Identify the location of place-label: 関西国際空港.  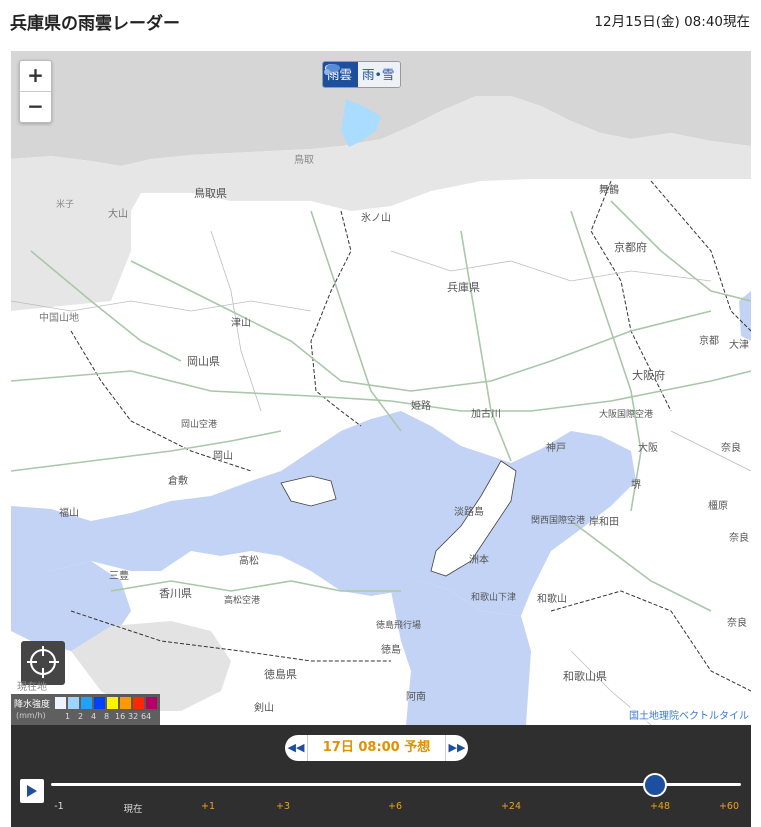
(558, 521).